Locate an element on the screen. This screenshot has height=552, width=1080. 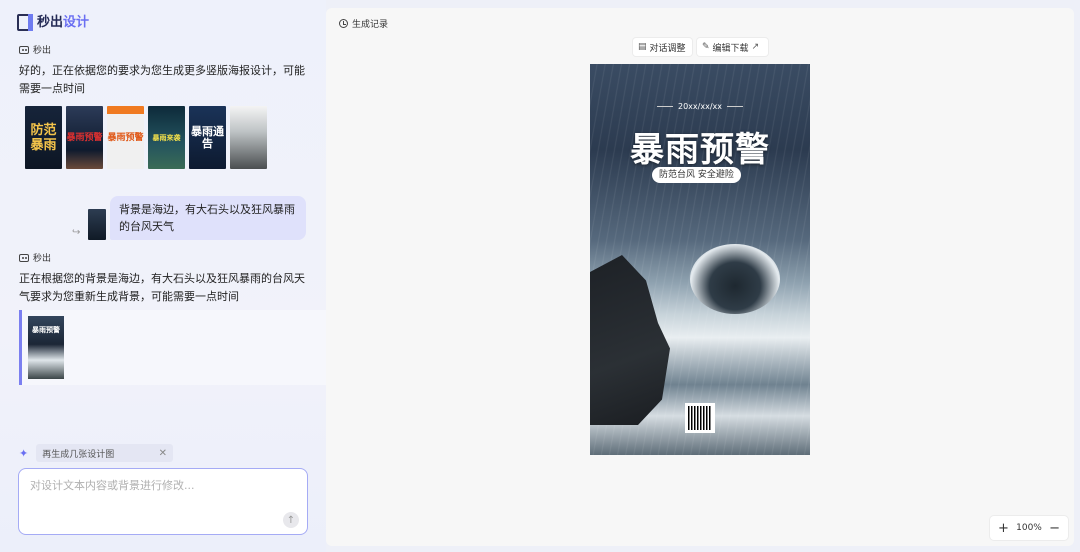
poster-title: 暴雨预警 is located at coordinates (700, 150).